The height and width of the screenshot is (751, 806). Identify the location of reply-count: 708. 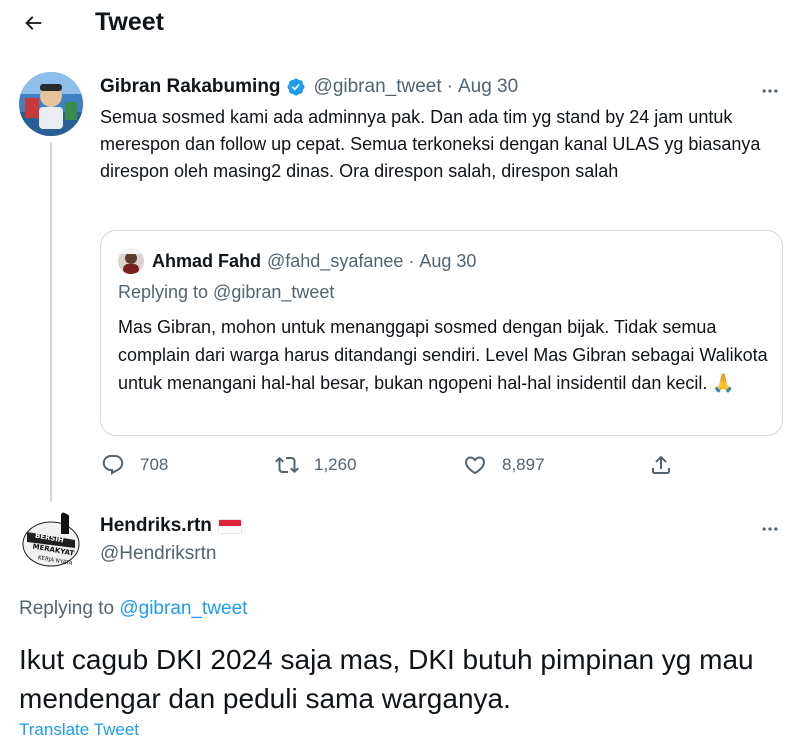
(154, 464).